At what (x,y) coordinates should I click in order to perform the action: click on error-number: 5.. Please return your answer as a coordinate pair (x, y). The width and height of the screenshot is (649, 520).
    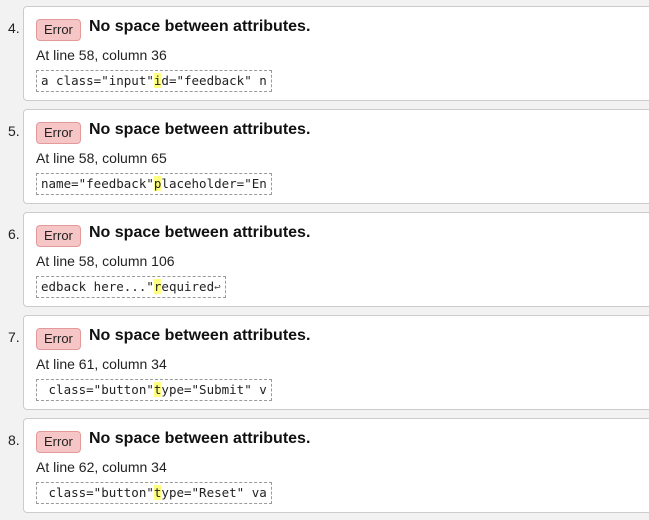
    Looking at the image, I should click on (14, 131).